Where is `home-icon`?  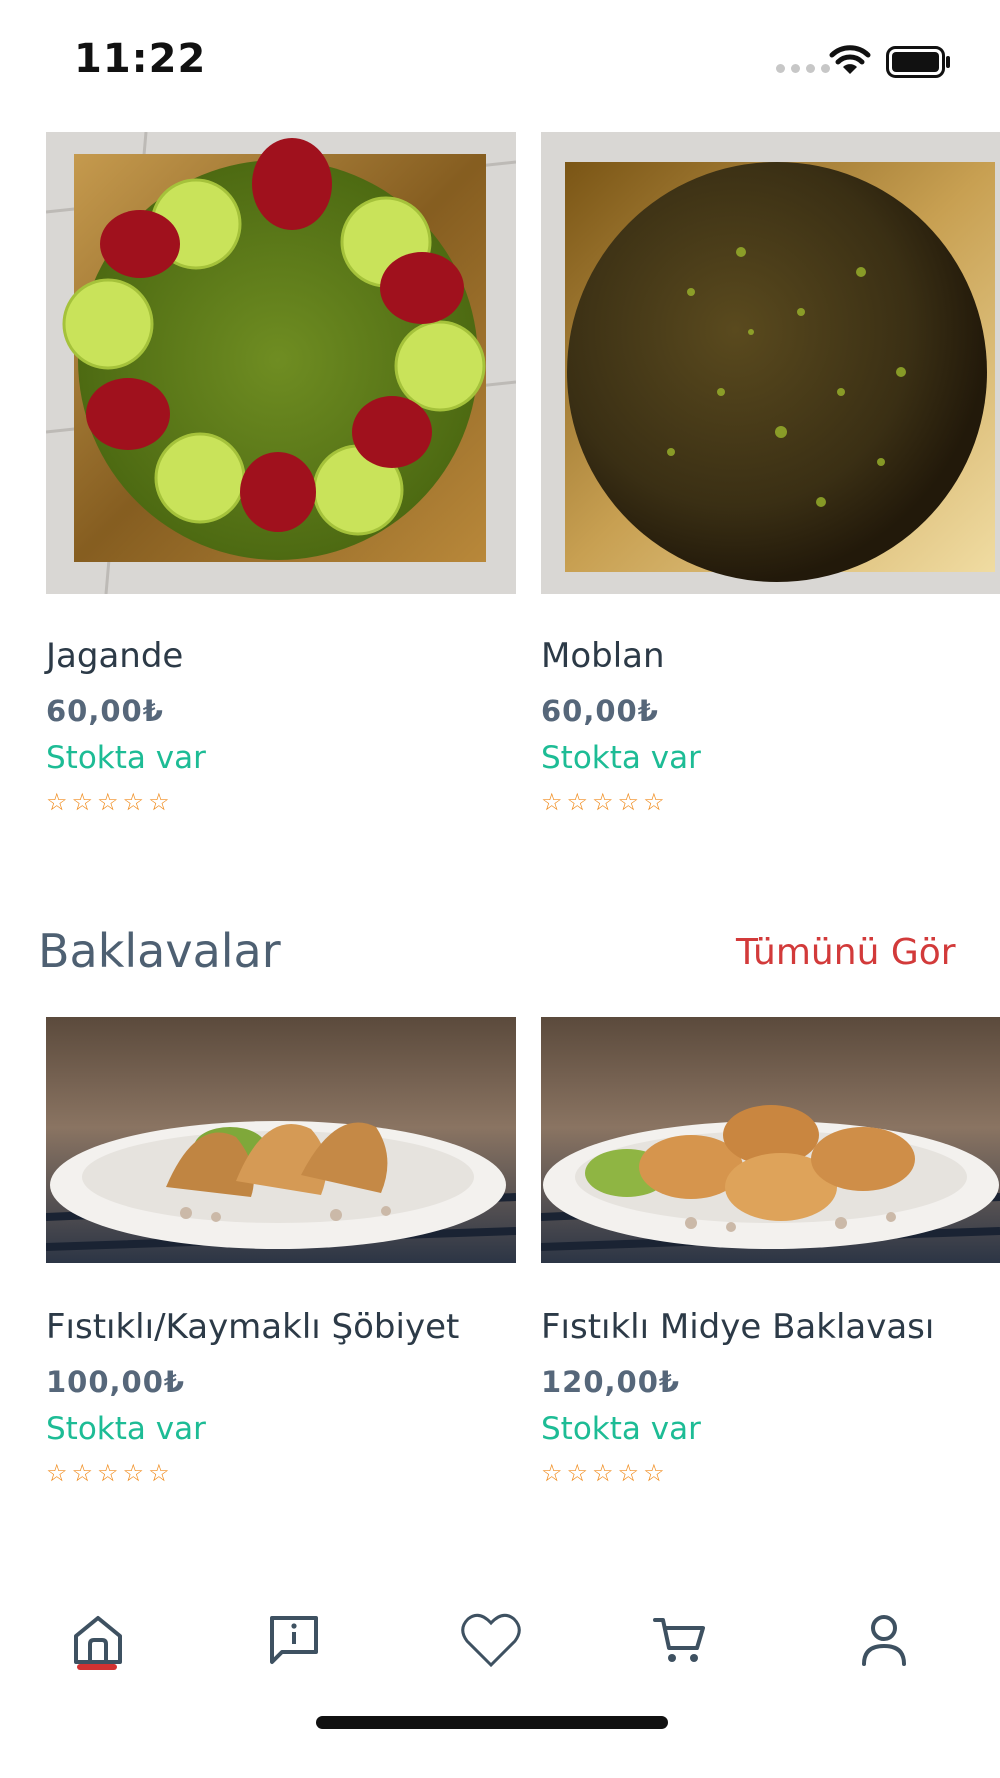 home-icon is located at coordinates (98, 1640).